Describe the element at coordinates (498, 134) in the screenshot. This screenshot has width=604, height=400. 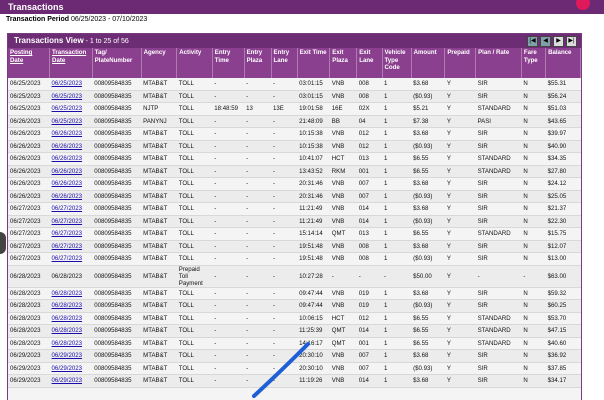
I see `table-cell: SIR` at that location.